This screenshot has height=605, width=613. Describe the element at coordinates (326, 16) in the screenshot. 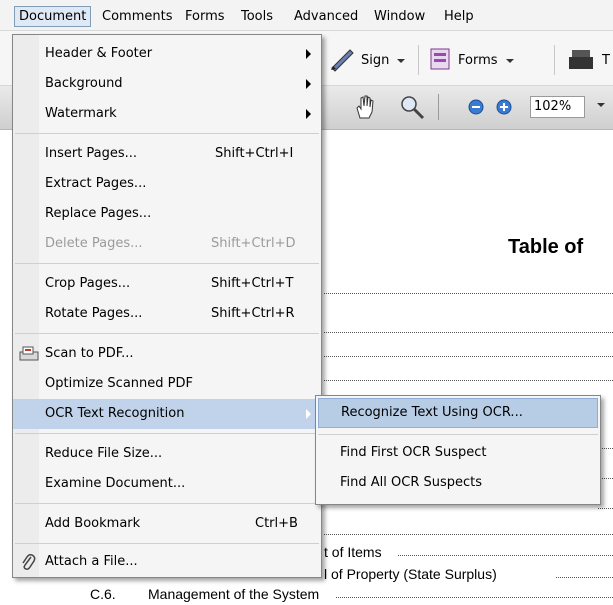

I see `menu-advanced: Advanced` at that location.